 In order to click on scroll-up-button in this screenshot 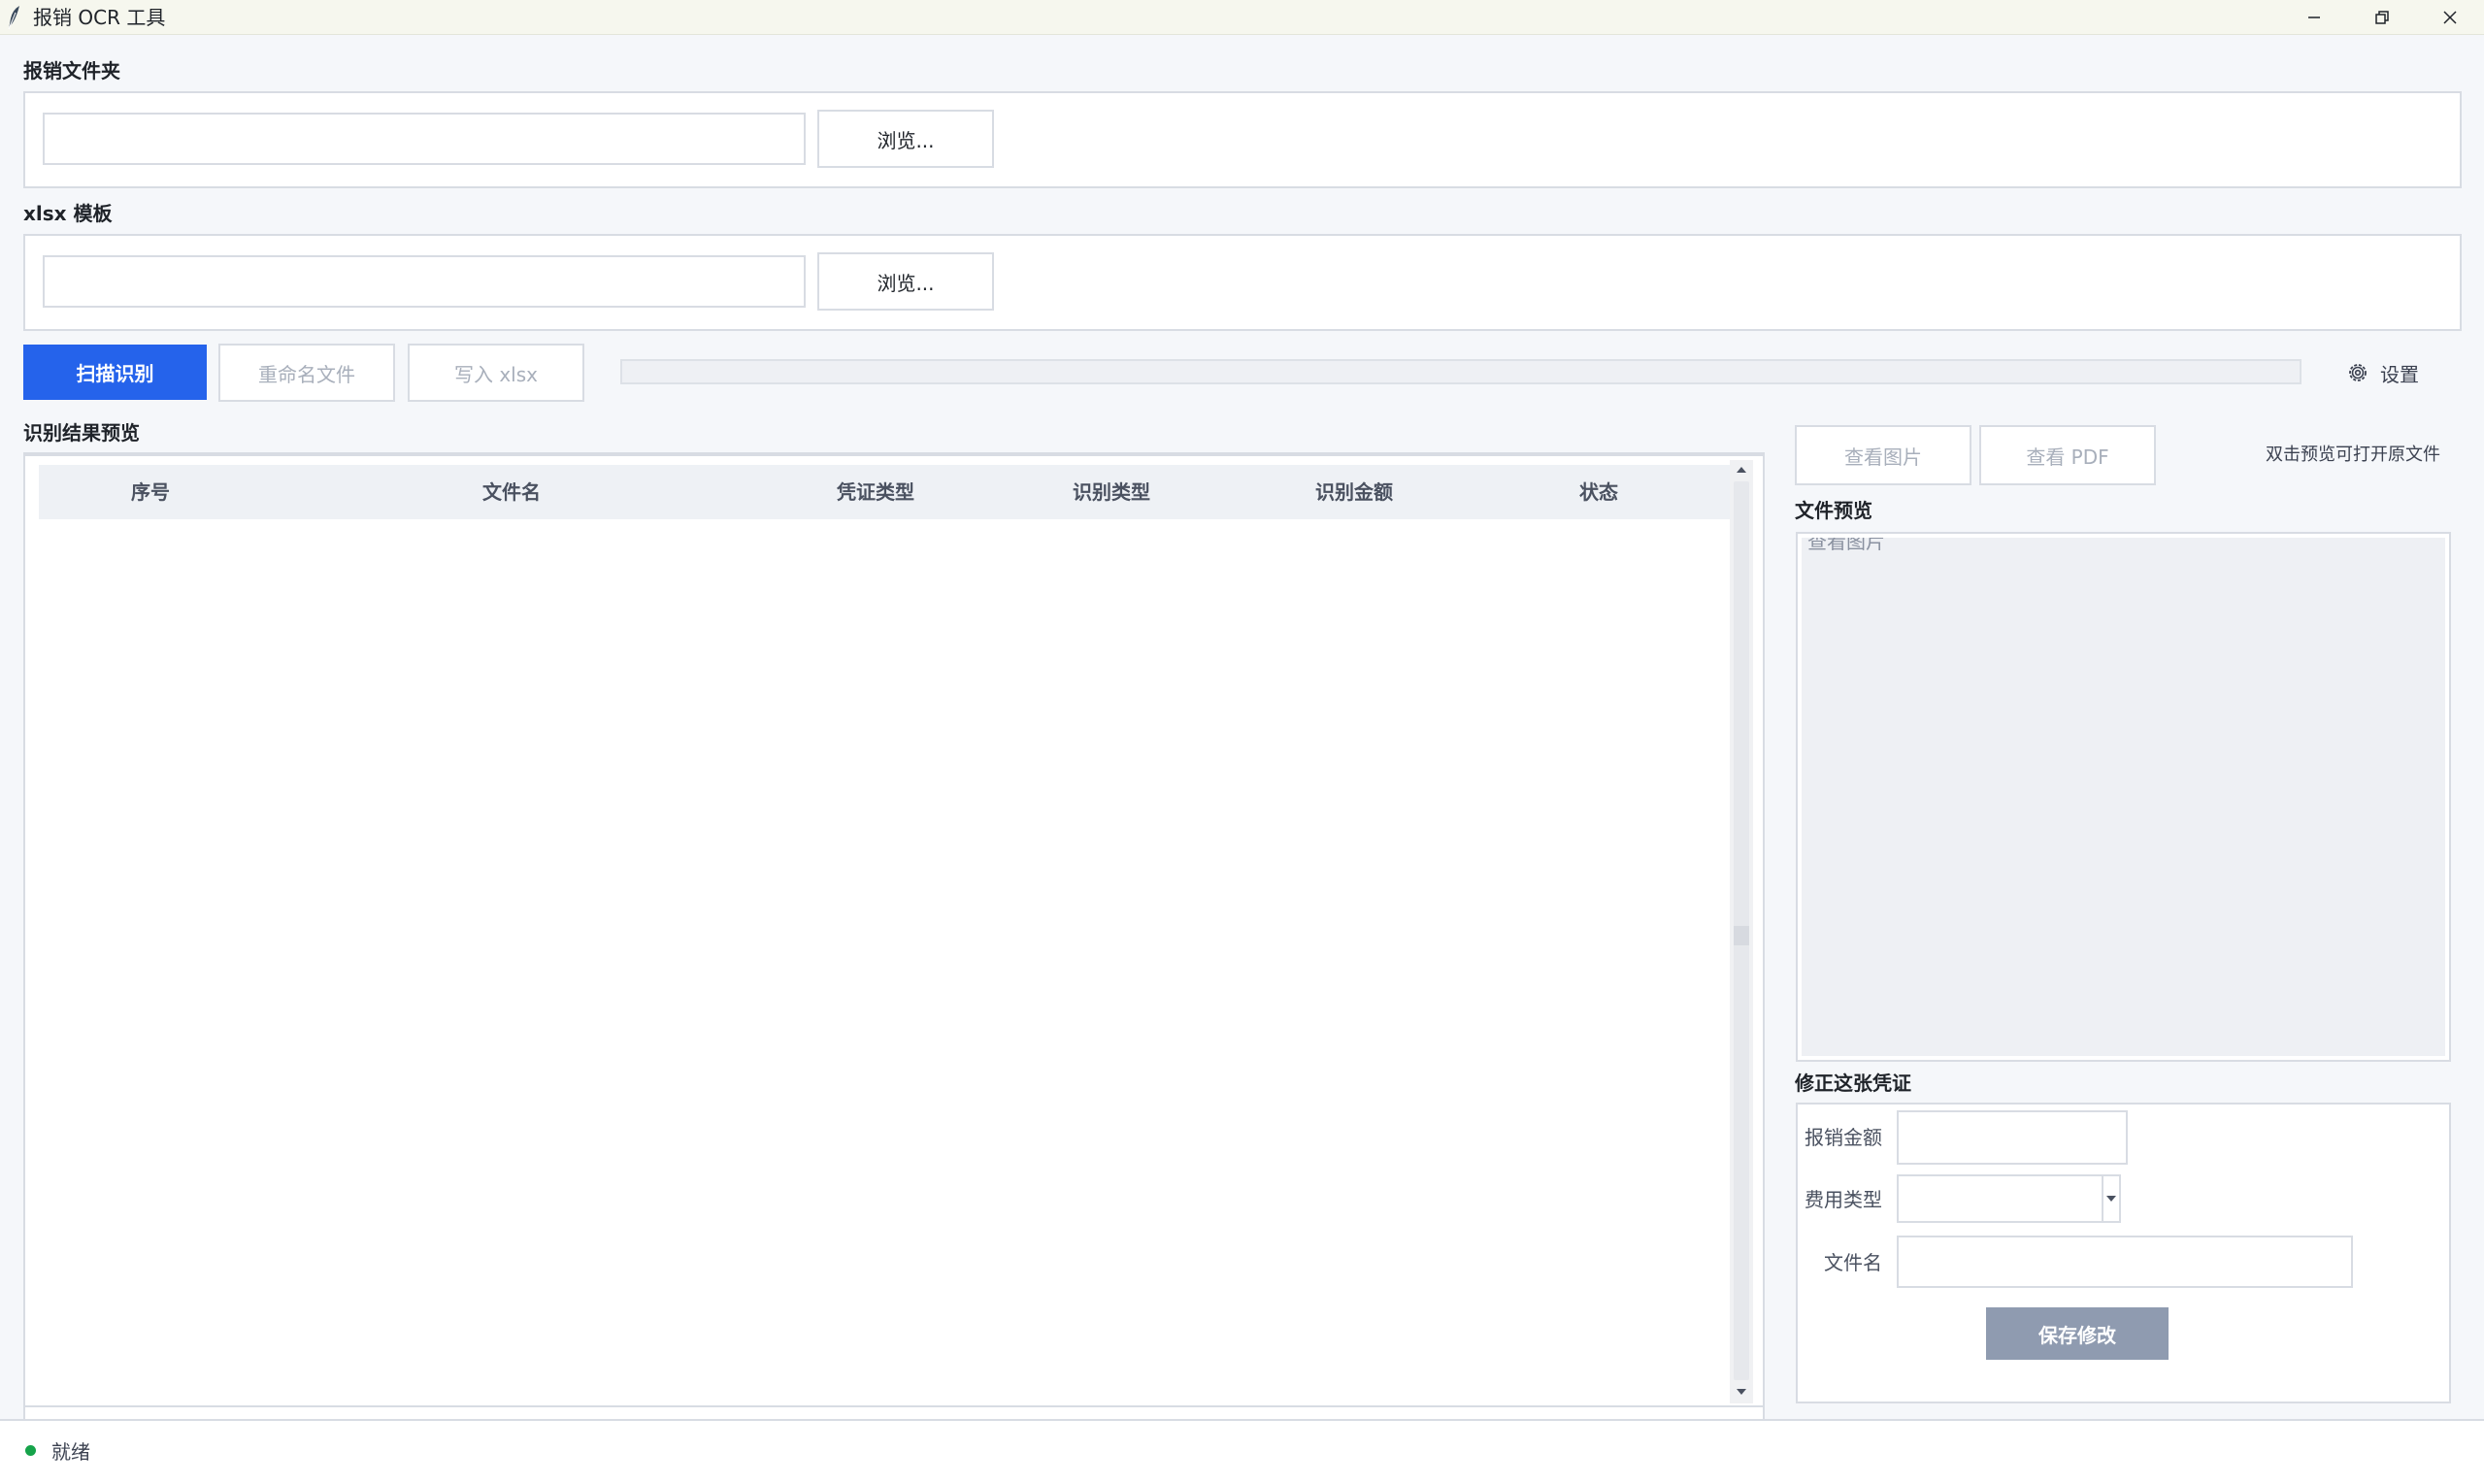, I will do `click(1741, 469)`.